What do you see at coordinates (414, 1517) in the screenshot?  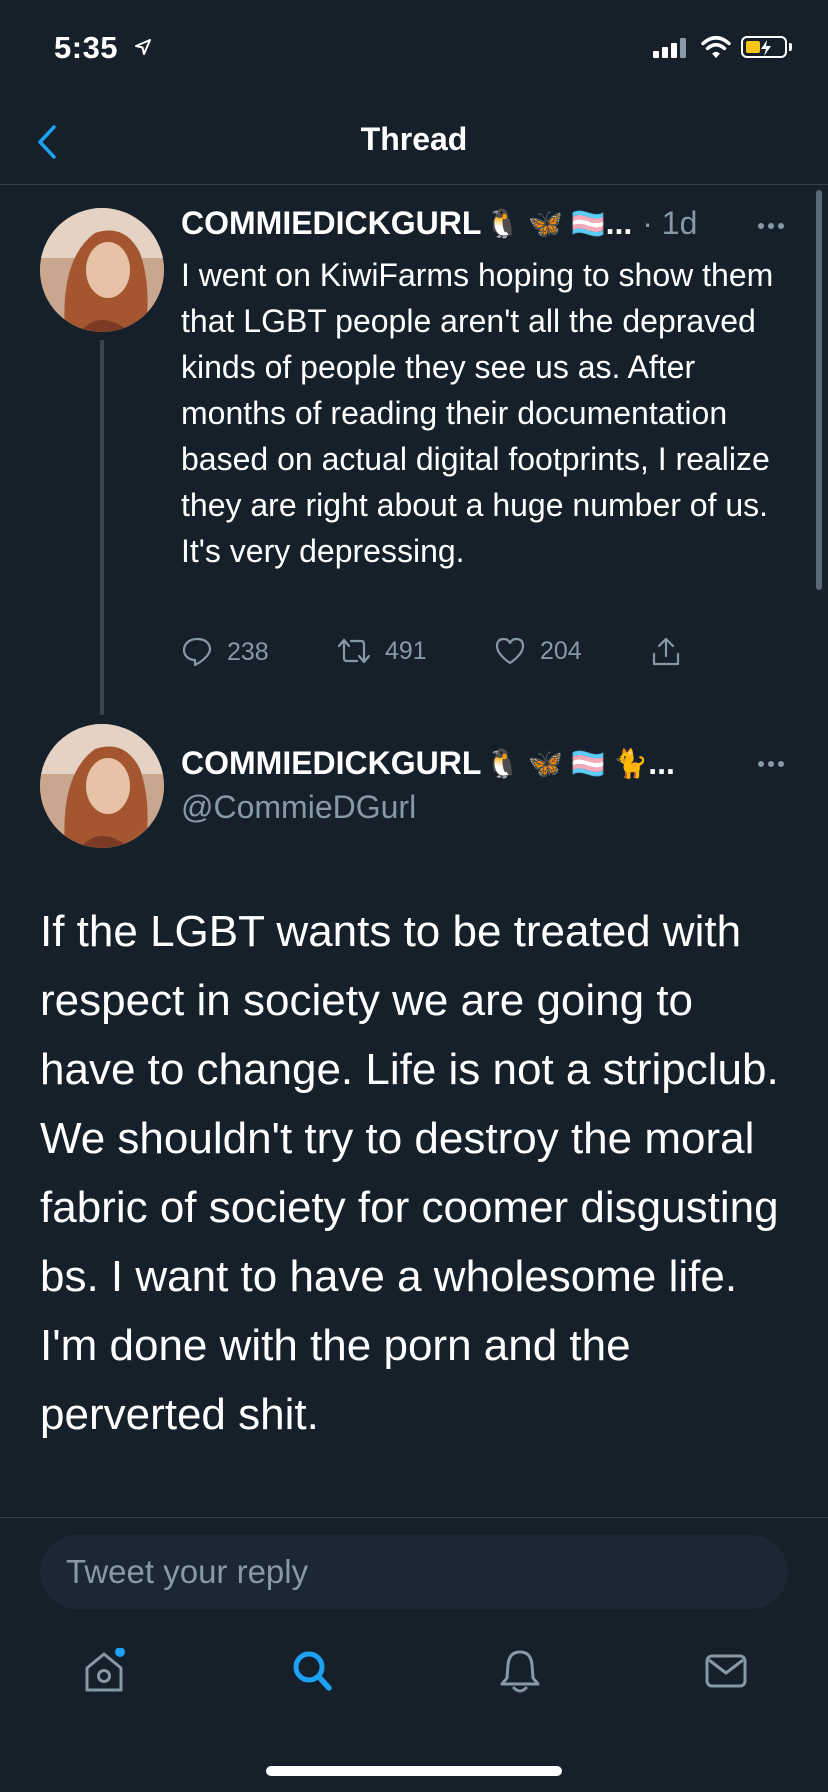 I see `divider` at bounding box center [414, 1517].